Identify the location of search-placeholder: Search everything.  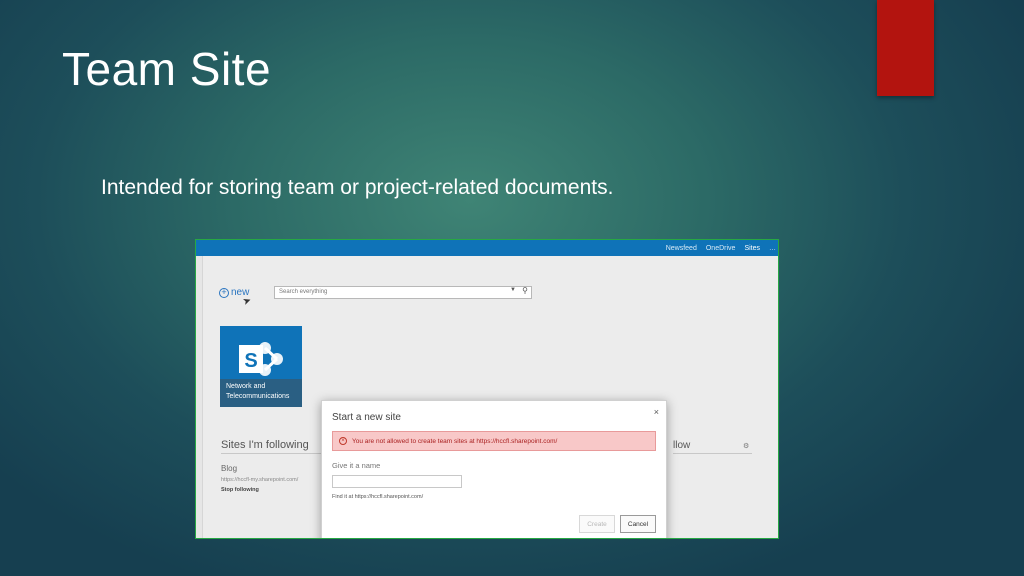
(303, 292).